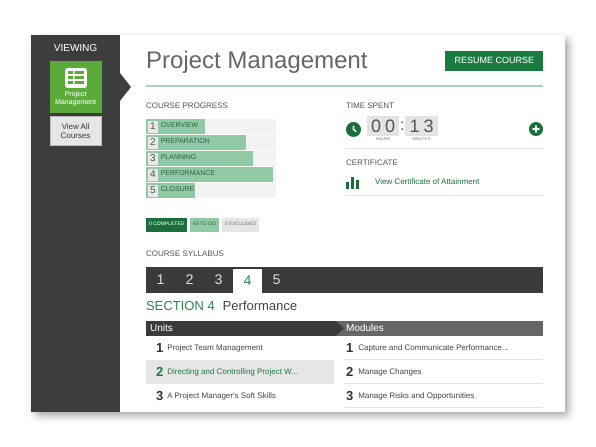  Describe the element at coordinates (383, 126) in the screenshot. I see `hours-digits: 00` at that location.